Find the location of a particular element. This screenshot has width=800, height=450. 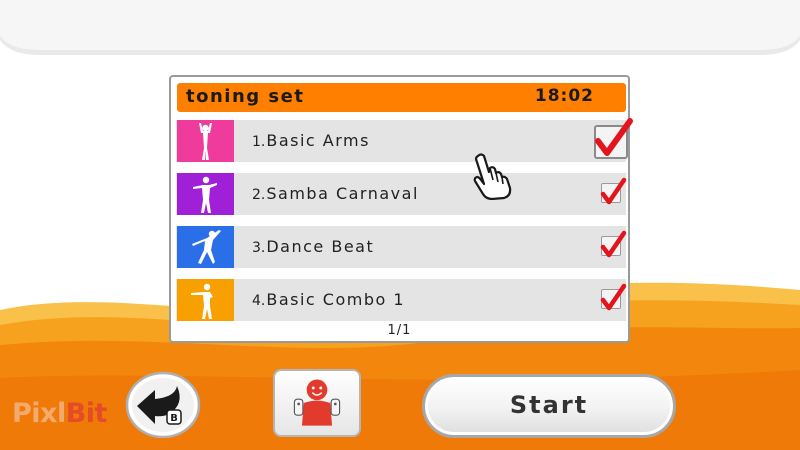

panel-title: toning set is located at coordinates (245, 96).